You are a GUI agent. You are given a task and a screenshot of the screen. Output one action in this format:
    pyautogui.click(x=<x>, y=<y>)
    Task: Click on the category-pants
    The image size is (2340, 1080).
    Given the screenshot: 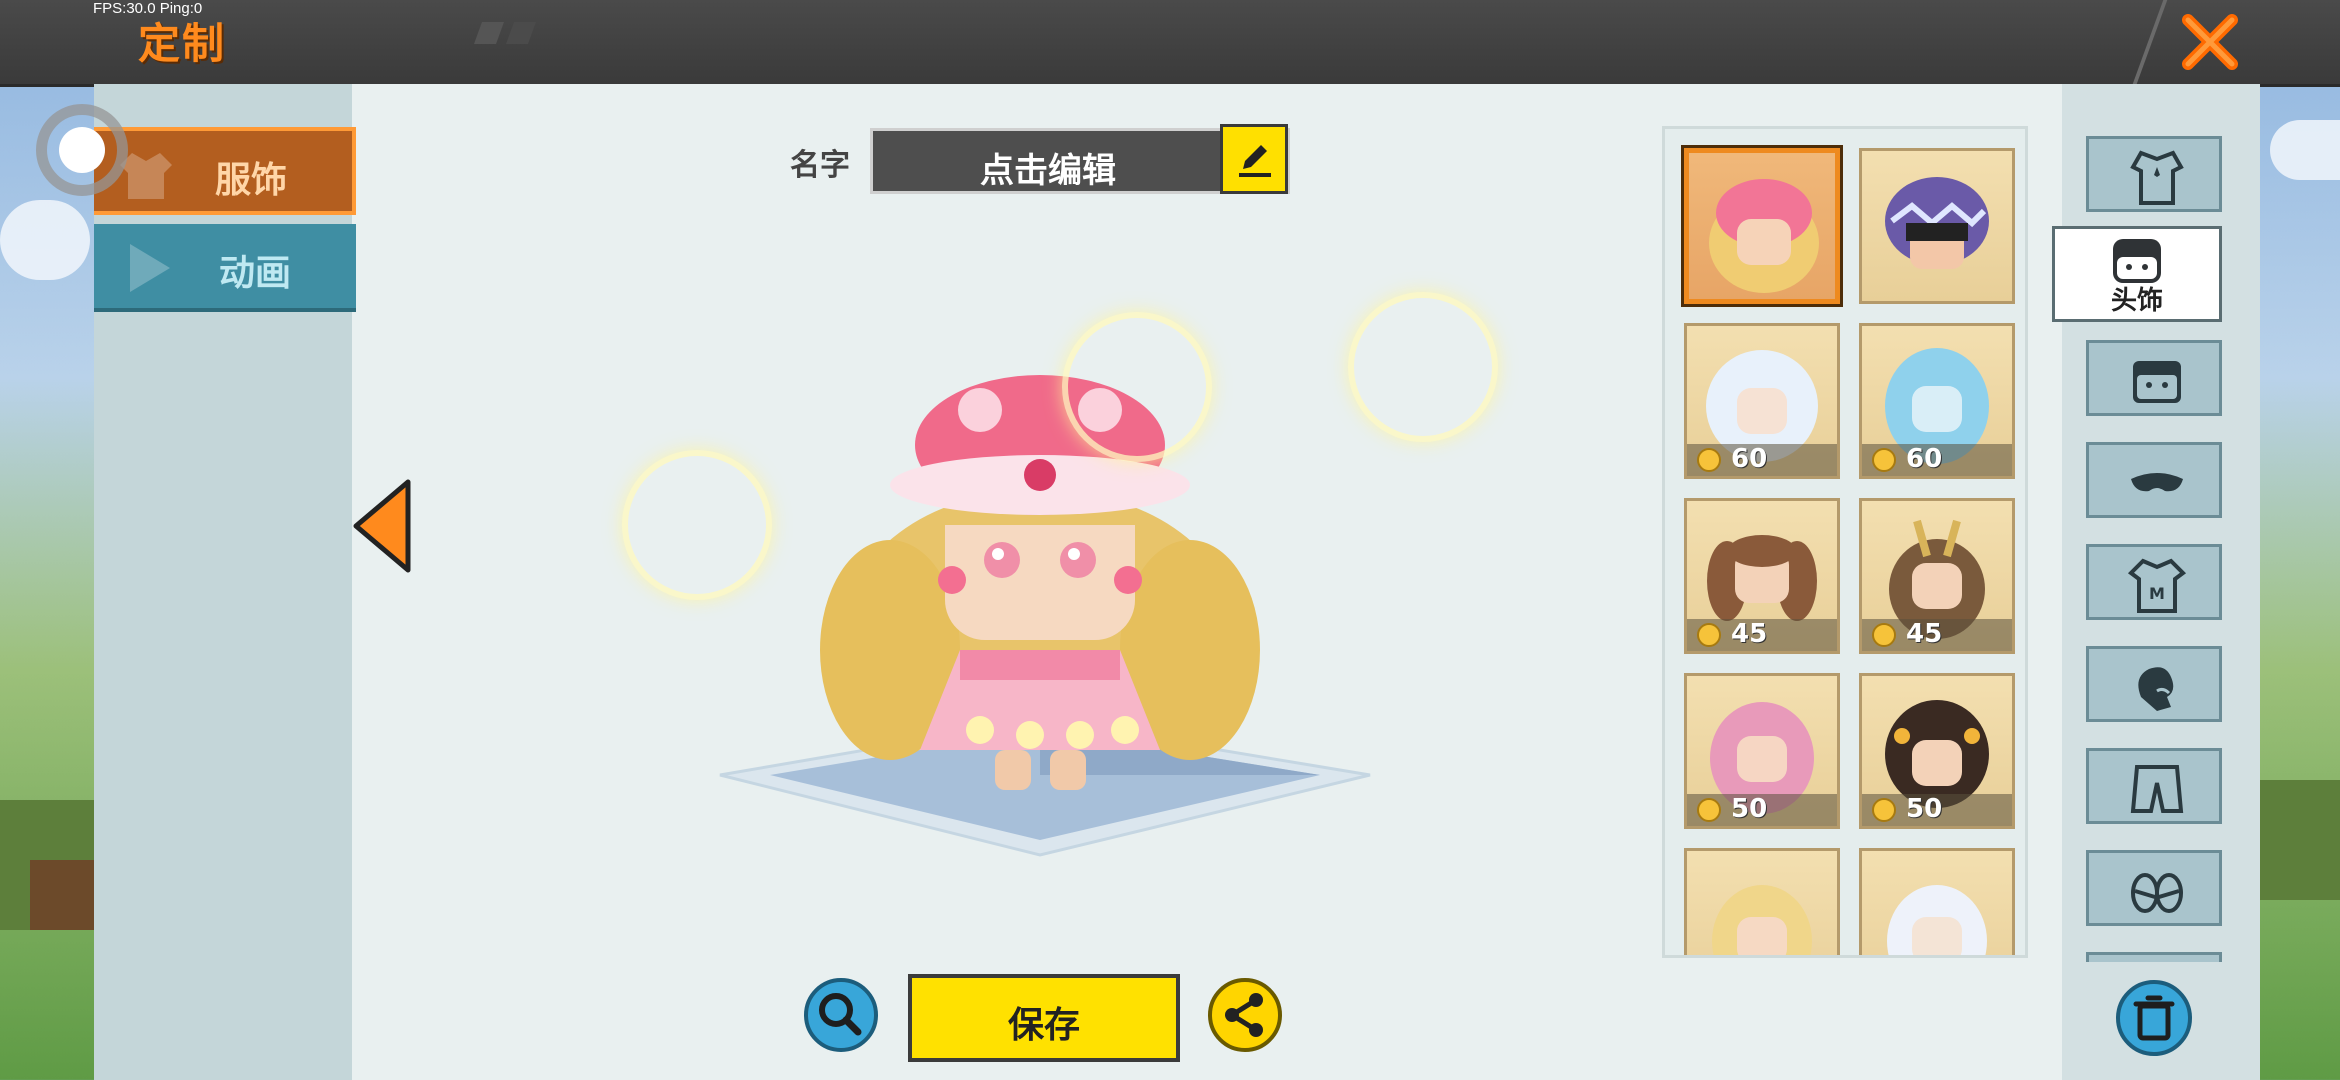 What is the action you would take?
    pyautogui.click(x=2154, y=786)
    